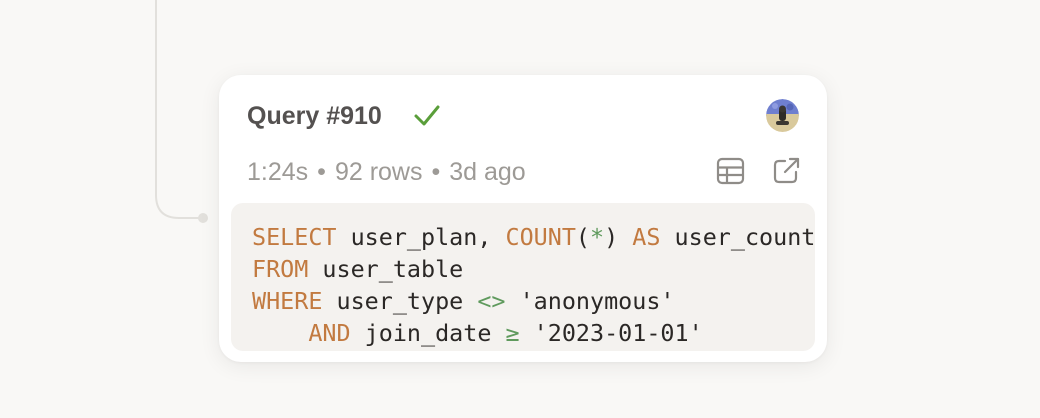 The image size is (1040, 418). Describe the element at coordinates (646, 237) in the screenshot. I see `keyword: AS` at that location.